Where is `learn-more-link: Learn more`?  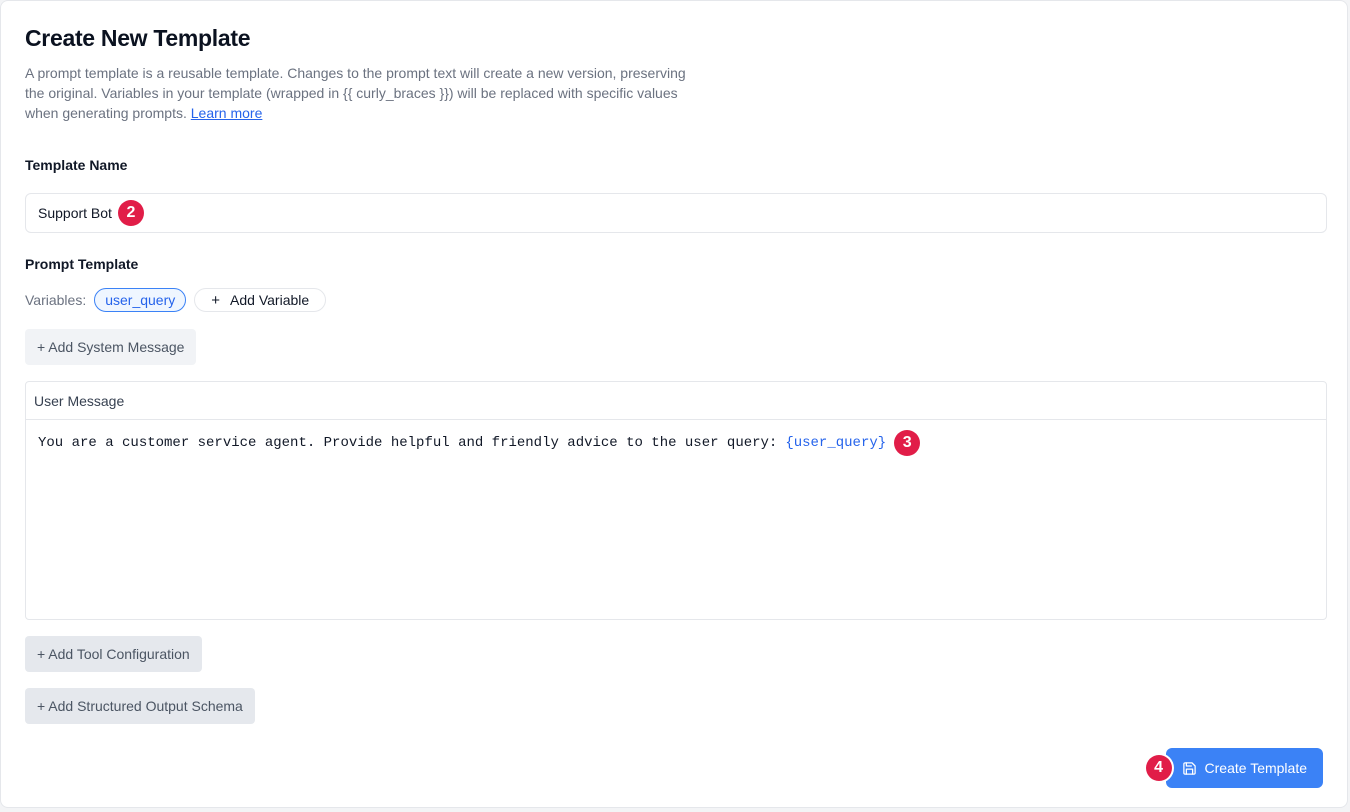
learn-more-link: Learn more is located at coordinates (227, 113).